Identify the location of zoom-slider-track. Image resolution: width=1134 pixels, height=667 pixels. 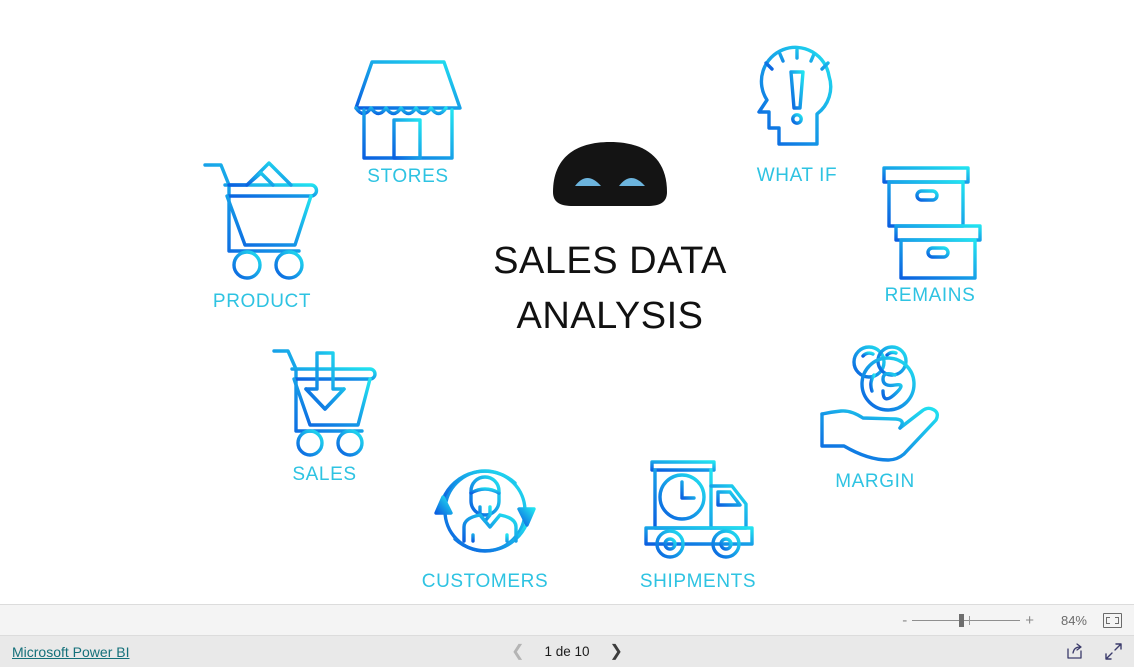
(966, 620).